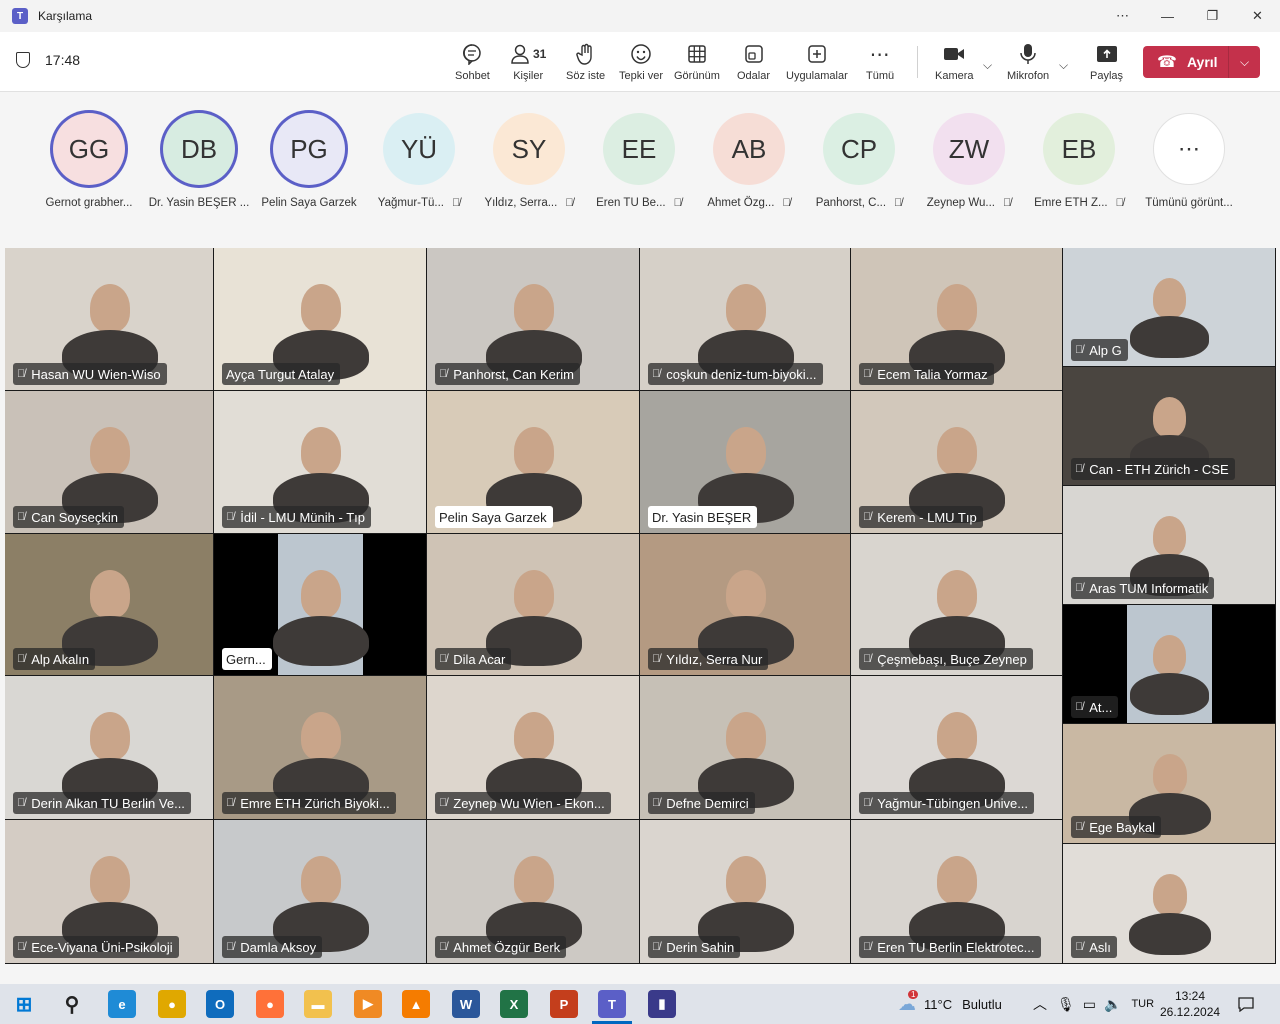  What do you see at coordinates (110, 594) in the screenshot?
I see `participant-face` at bounding box center [110, 594].